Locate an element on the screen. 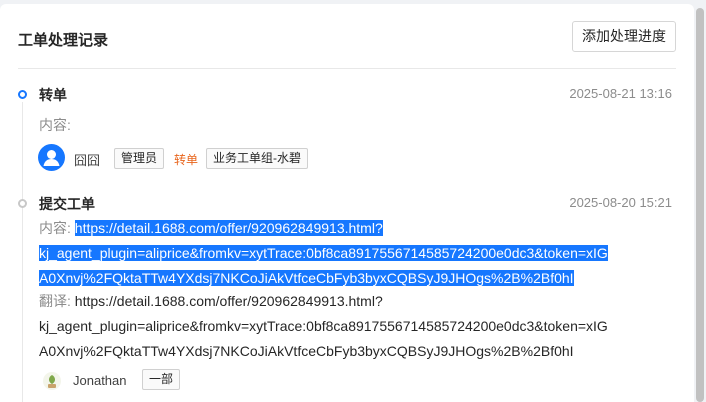  operator-name: 囧囧 is located at coordinates (87, 160).